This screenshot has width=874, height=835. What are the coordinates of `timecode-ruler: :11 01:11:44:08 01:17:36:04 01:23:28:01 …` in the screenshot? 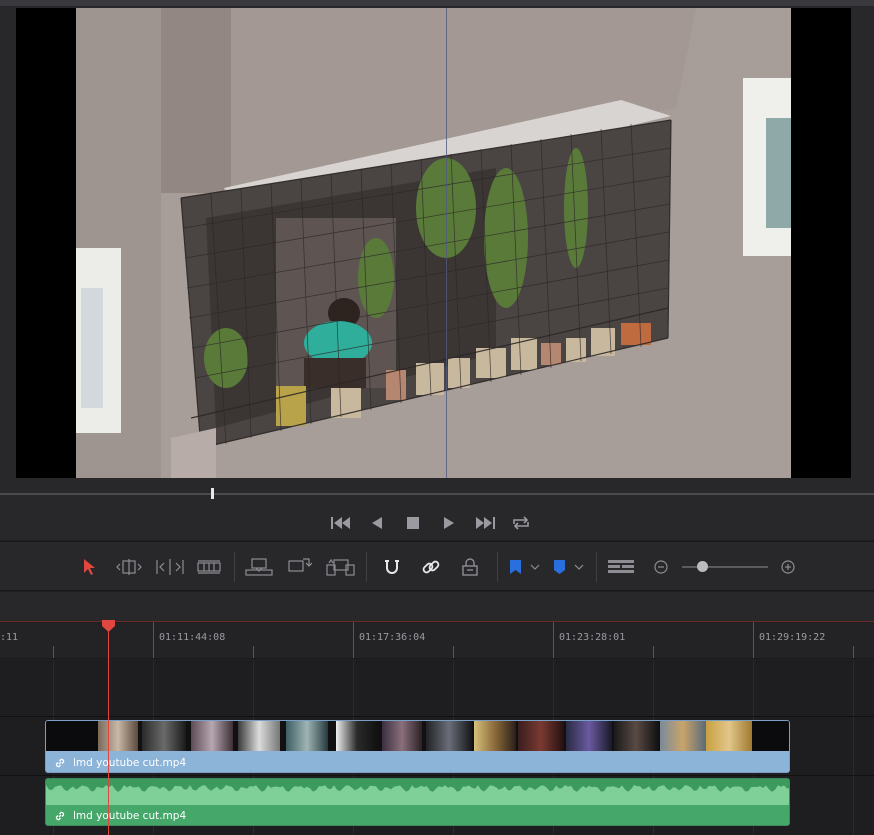 It's located at (437, 640).